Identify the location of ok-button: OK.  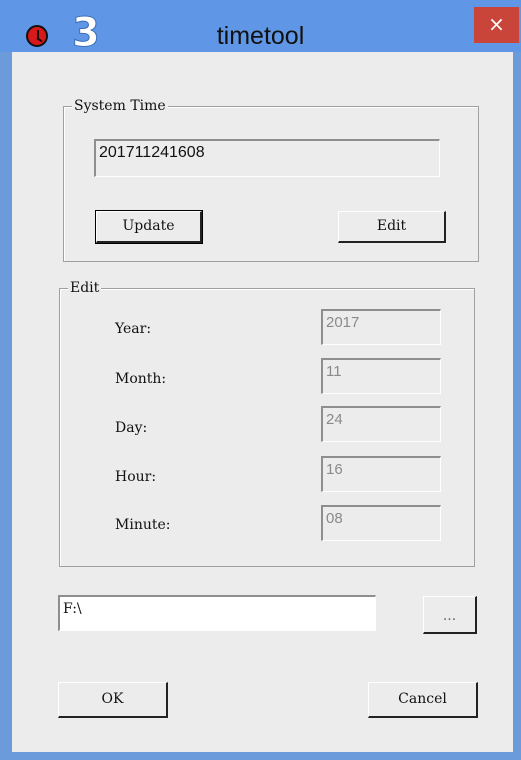
(113, 700).